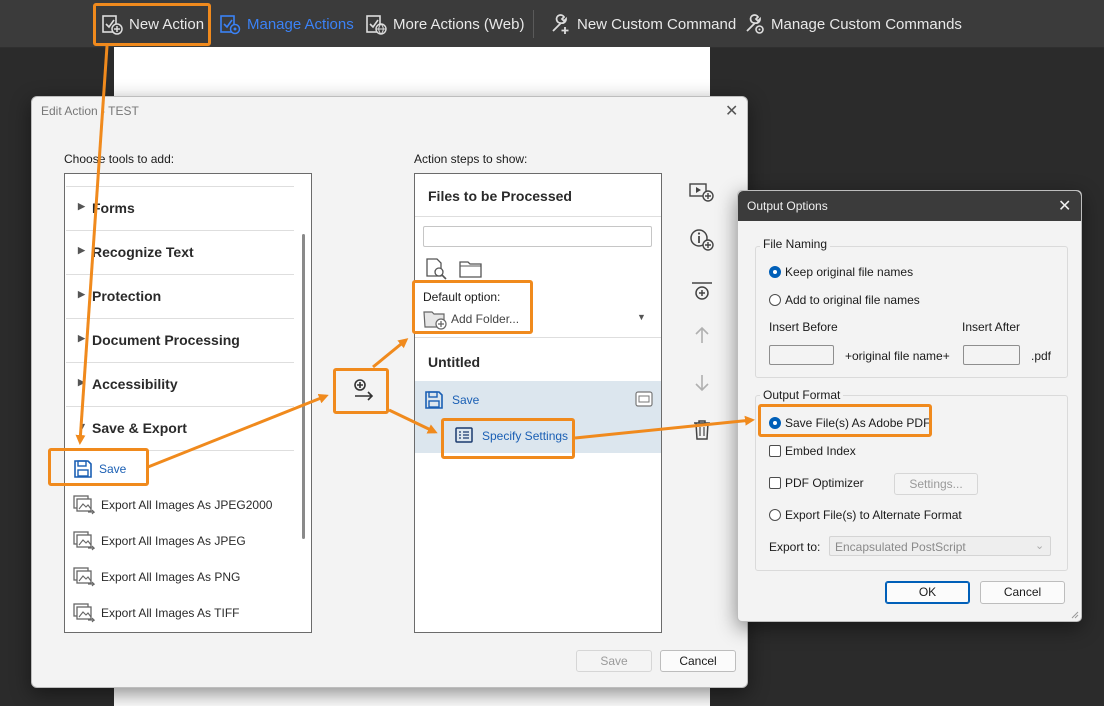  Describe the element at coordinates (644, 399) in the screenshot. I see `step-options-icon` at that location.